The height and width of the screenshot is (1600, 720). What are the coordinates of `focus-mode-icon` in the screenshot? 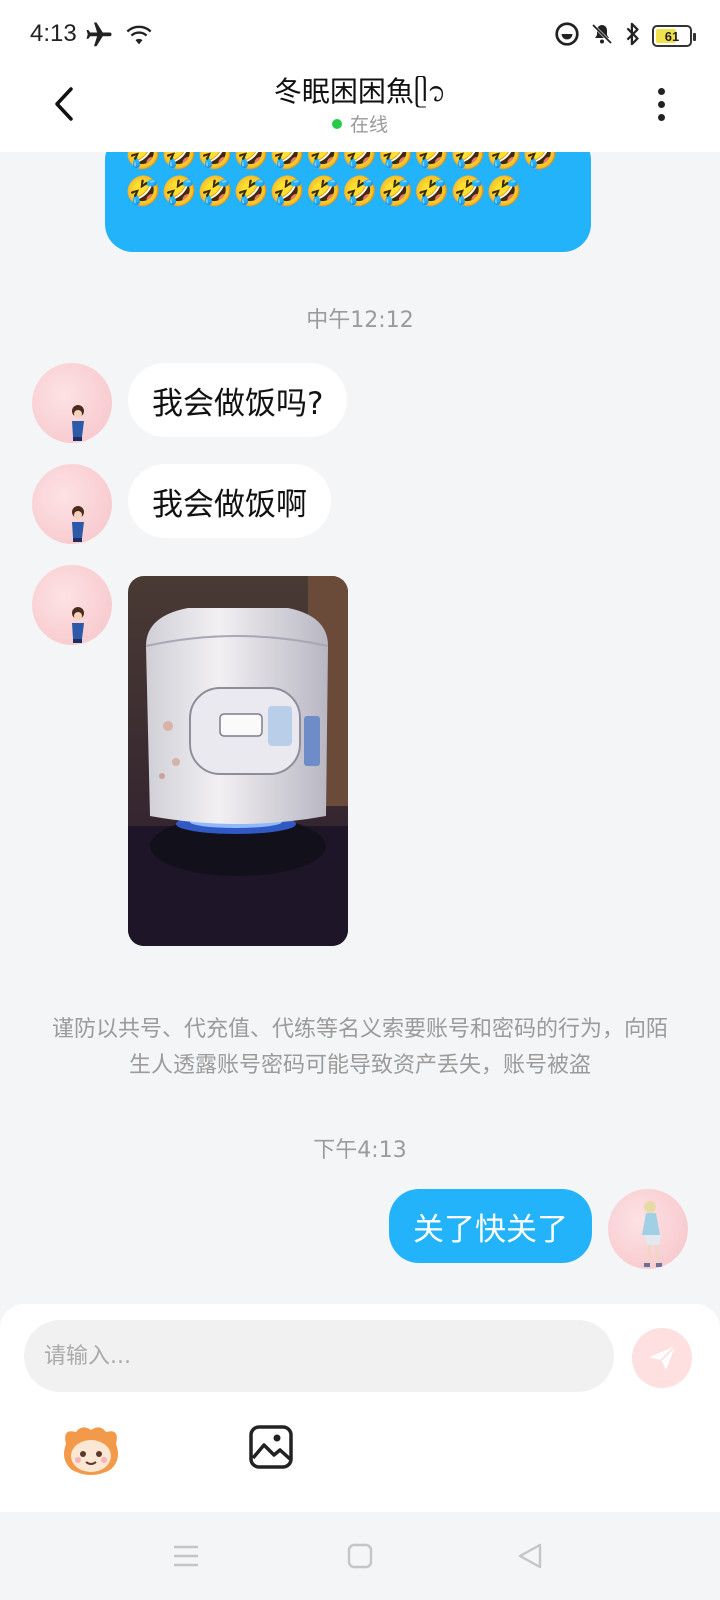 It's located at (567, 36).